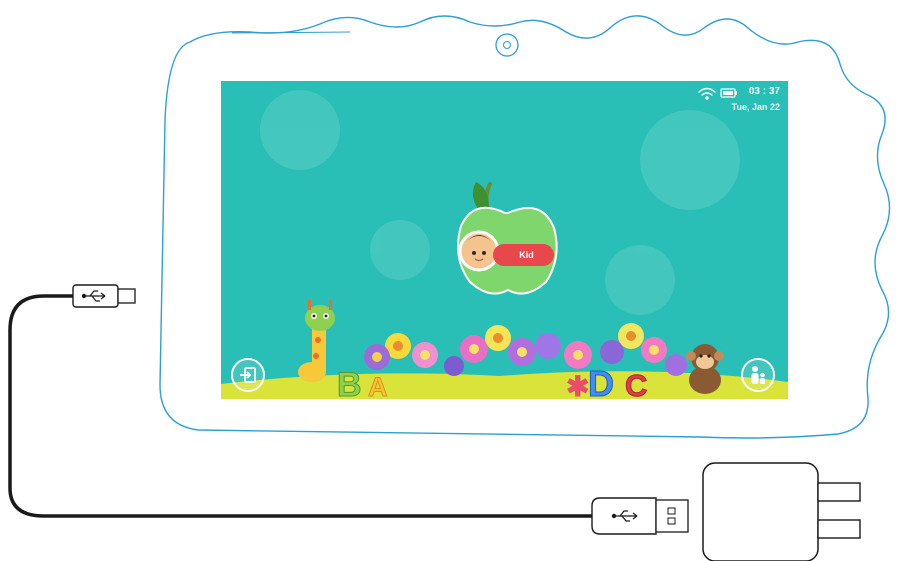  I want to click on letter-c: C, so click(636, 385).